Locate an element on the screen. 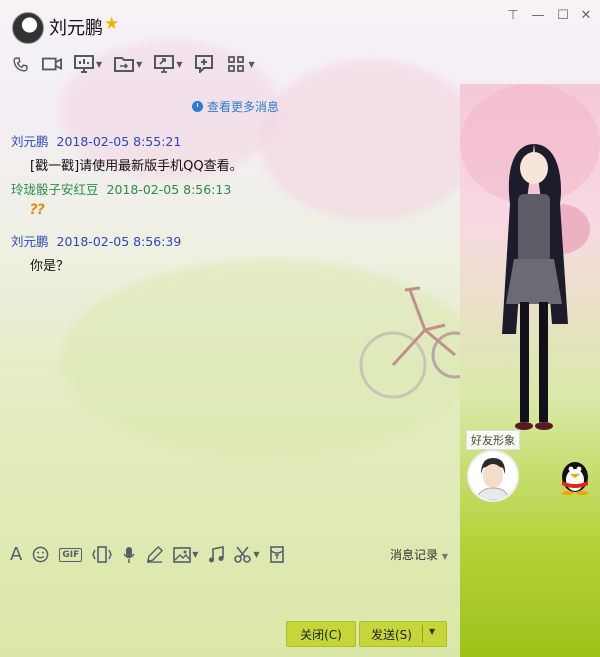  video-icon is located at coordinates (52, 64).